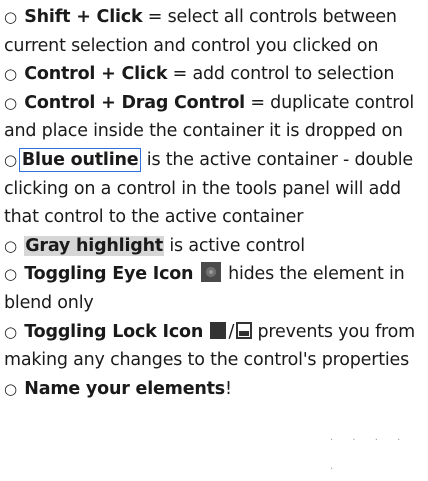 The width and height of the screenshot is (428, 481). Describe the element at coordinates (281, 74) in the screenshot. I see `tip-text: = add control to selection` at that location.